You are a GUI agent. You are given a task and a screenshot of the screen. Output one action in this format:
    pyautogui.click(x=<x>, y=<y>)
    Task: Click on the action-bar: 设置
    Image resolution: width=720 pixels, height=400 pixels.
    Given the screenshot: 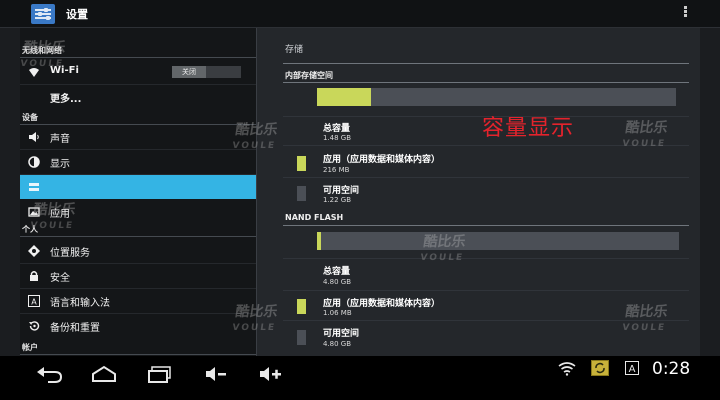 What is the action you would take?
    pyautogui.click(x=360, y=14)
    